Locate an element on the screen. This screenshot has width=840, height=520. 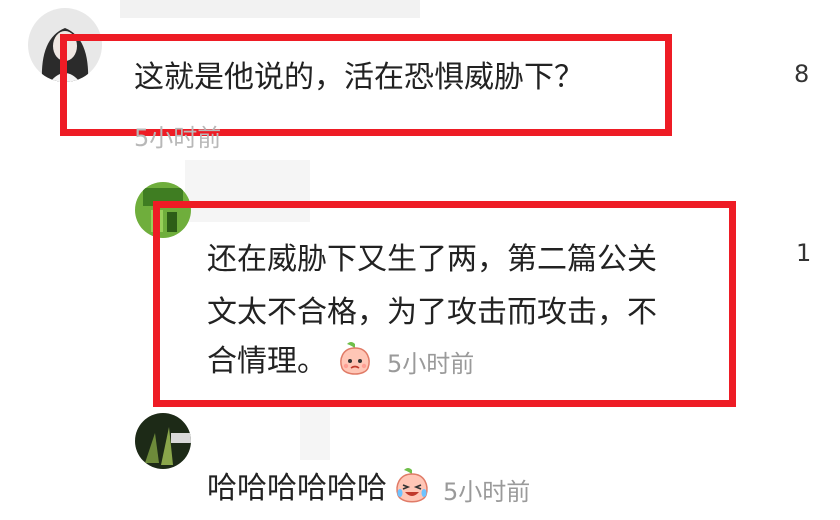
comment-text-line-3: 合情理。 is located at coordinates (267, 361).